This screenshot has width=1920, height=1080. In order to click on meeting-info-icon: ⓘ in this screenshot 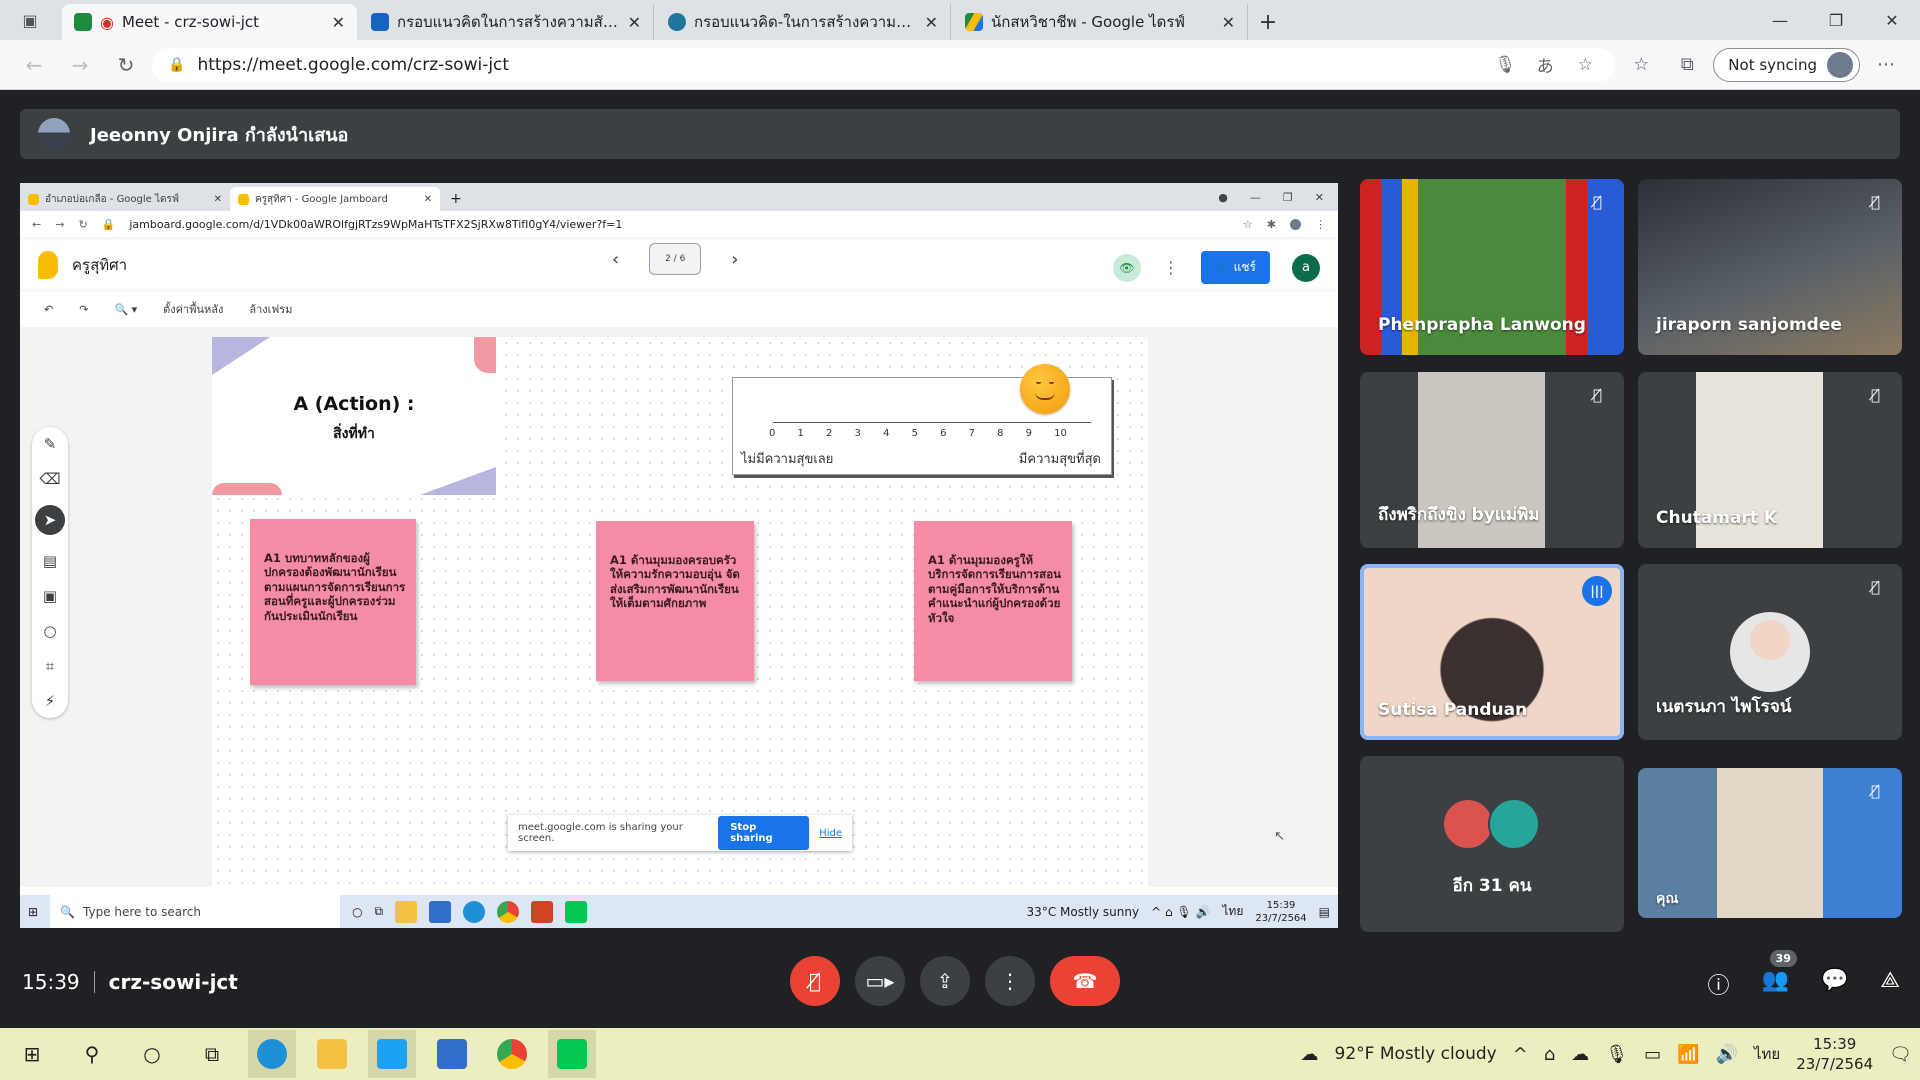, I will do `click(1719, 984)`.